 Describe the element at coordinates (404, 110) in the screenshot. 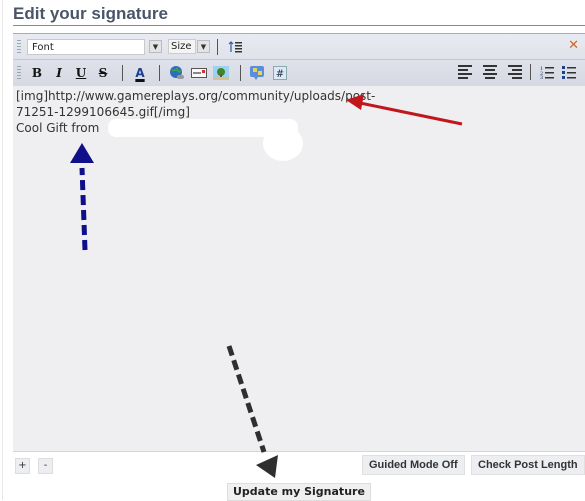

I see `red-arrow` at that location.